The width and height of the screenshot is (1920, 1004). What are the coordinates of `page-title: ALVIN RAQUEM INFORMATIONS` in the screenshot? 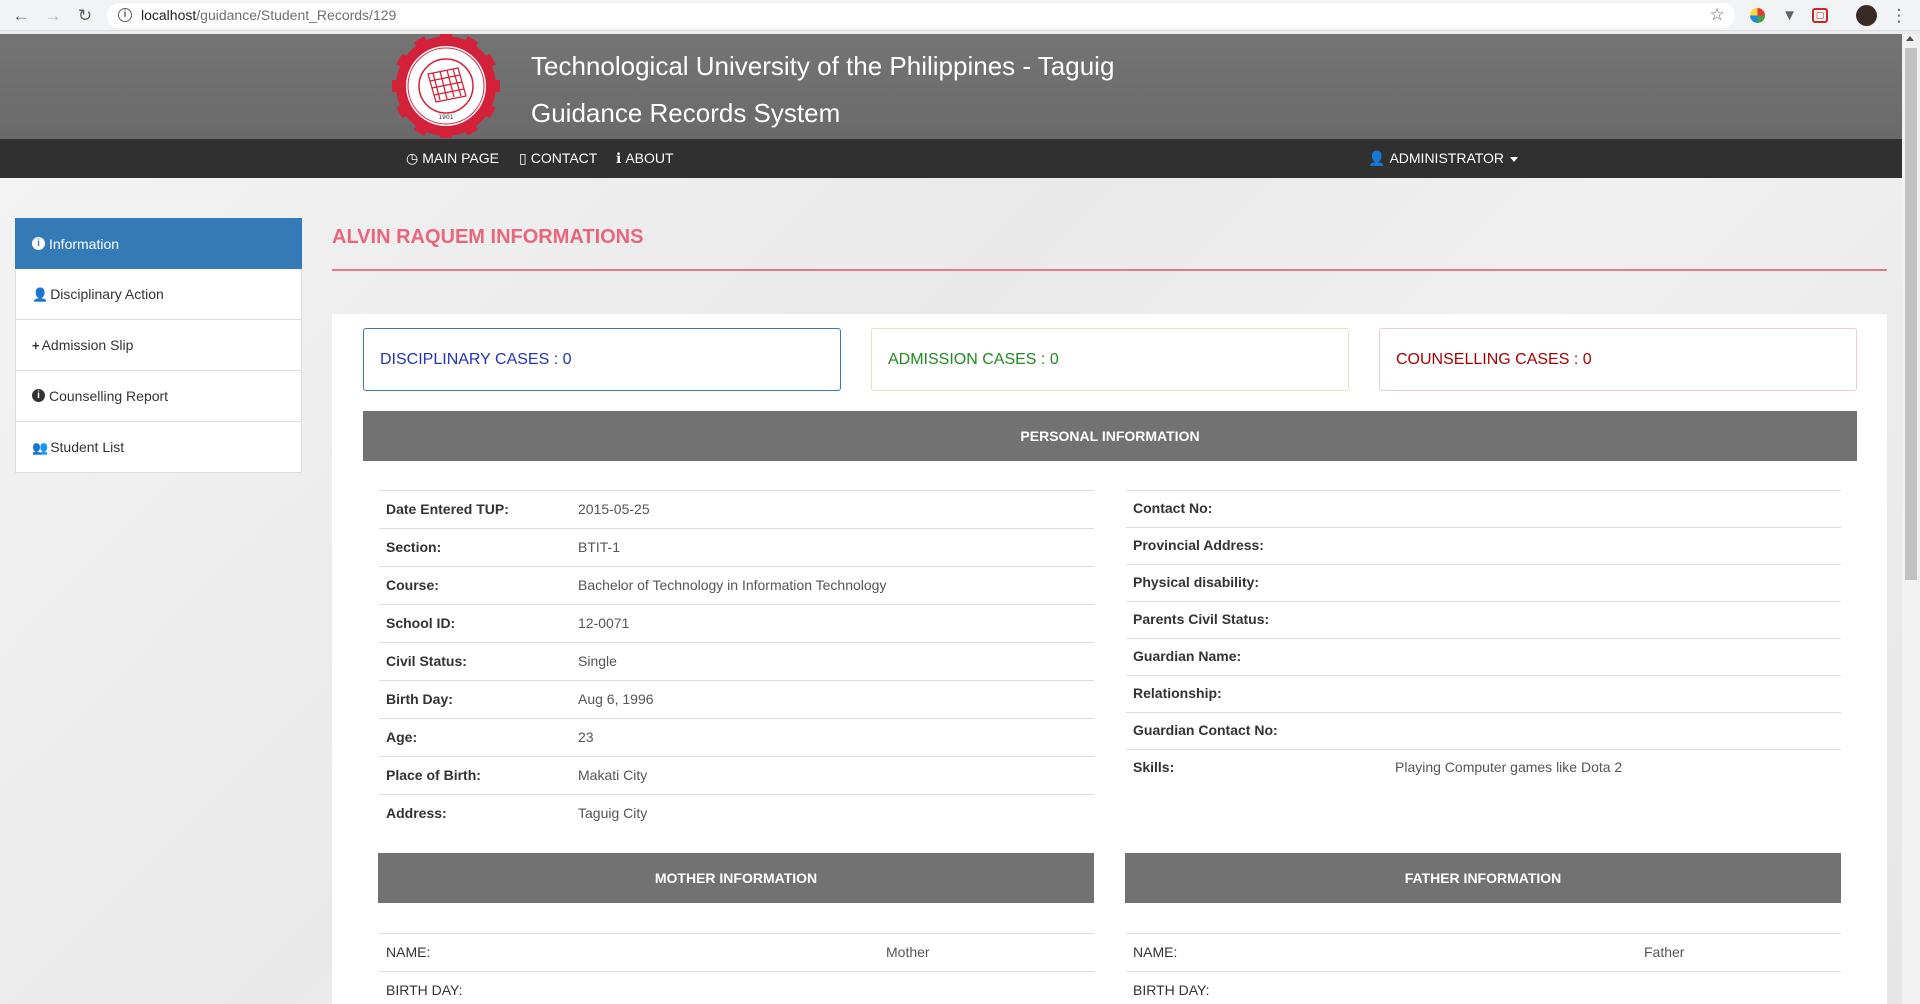 It's located at (488, 237).